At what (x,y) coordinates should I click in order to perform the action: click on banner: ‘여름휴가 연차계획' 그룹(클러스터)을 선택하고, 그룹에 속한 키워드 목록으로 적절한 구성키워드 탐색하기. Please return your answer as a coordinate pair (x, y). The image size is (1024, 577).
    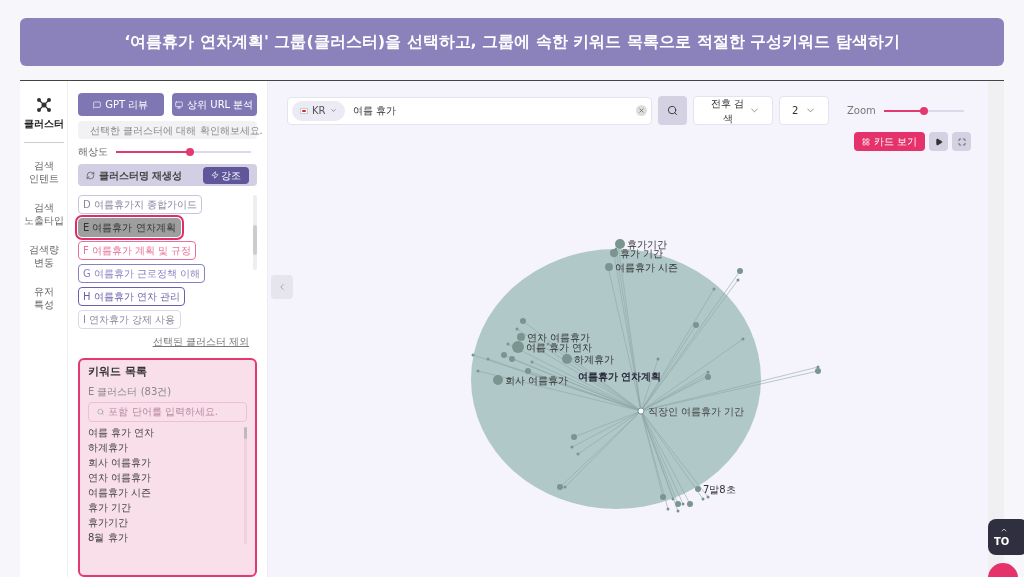
    Looking at the image, I should click on (512, 42).